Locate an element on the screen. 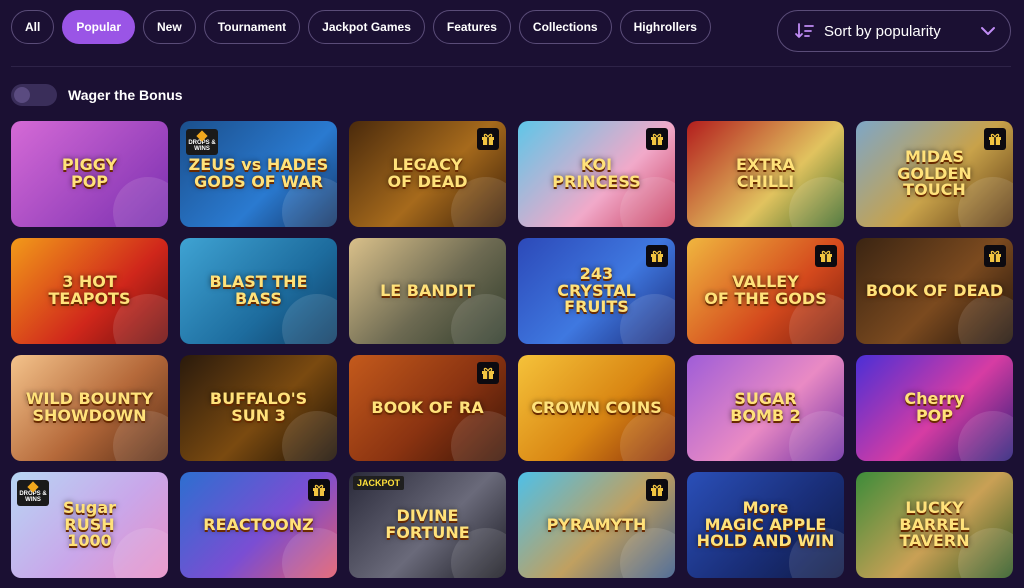 The height and width of the screenshot is (588, 1024). game-tile: 3 HOT TEAPOTS is located at coordinates (89, 291).